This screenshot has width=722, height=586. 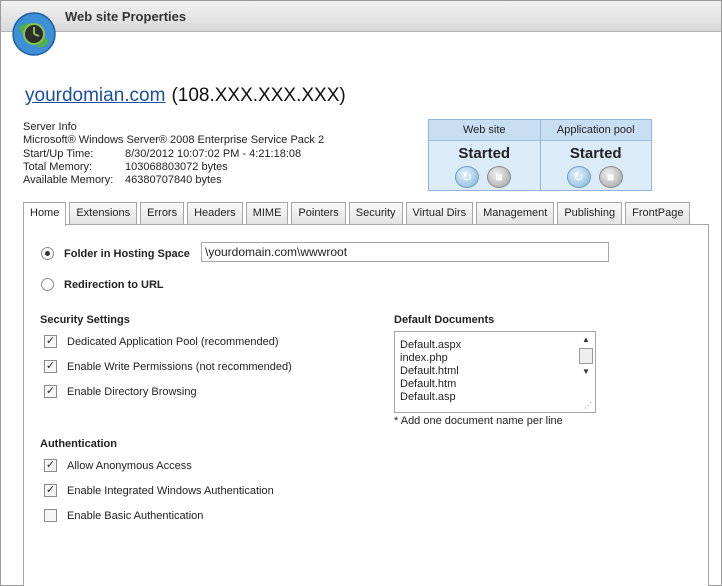 What do you see at coordinates (588, 405) in the screenshot?
I see `resize-grip-icon: ⋰` at bounding box center [588, 405].